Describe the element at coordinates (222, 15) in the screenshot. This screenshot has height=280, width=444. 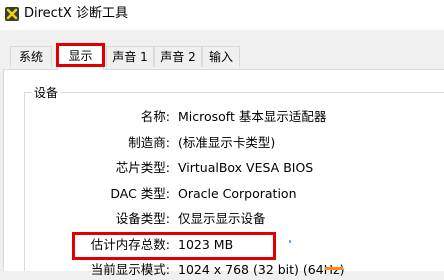
I see `title-bar: DirectX 诊断工具` at that location.